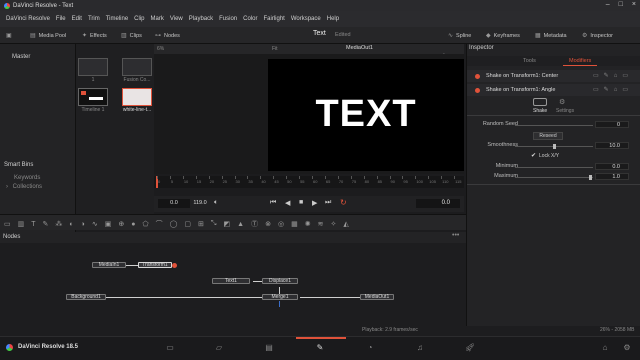 The height and width of the screenshot is (360, 640). What do you see at coordinates (159, 224) in the screenshot?
I see `bspline-icon: ⌒` at bounding box center [159, 224].